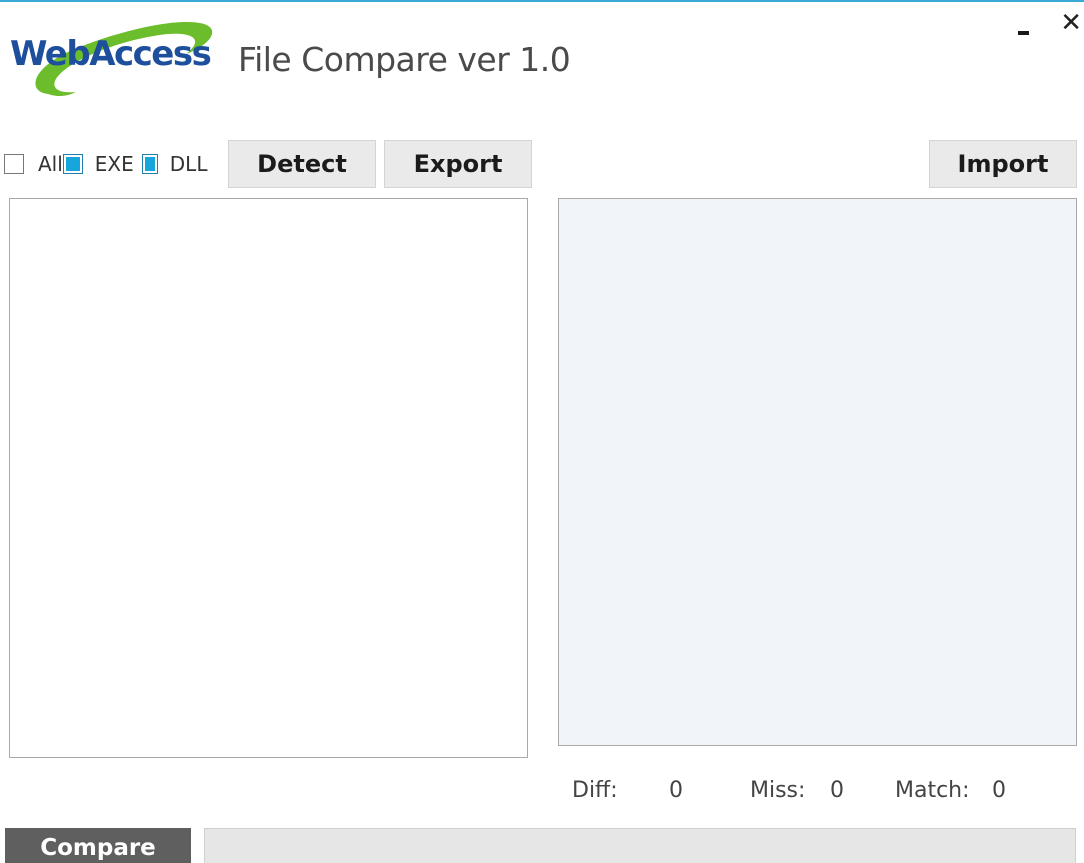  I want to click on exe-checkbox, so click(72, 164).